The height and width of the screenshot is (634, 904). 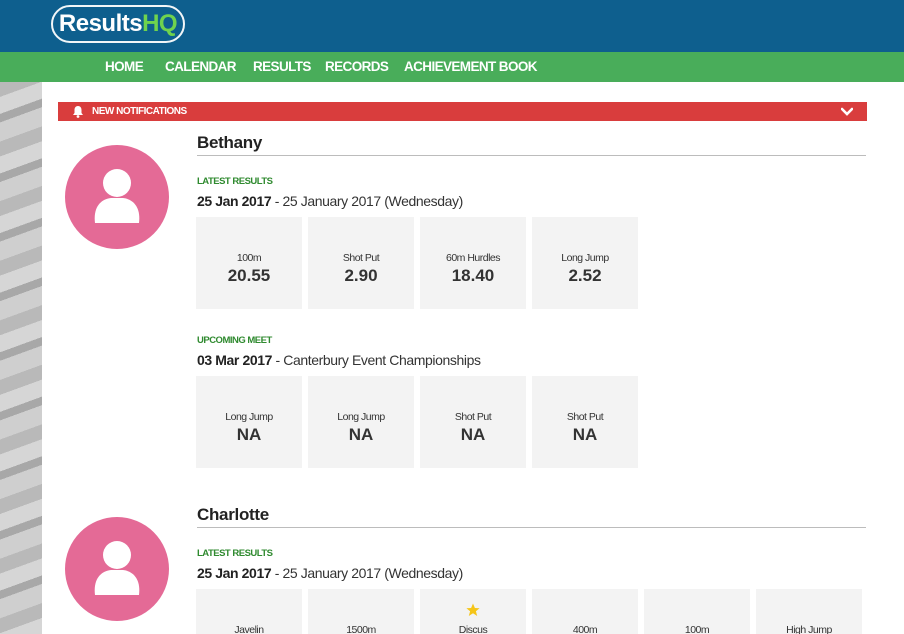 What do you see at coordinates (124, 67) in the screenshot?
I see `nav-home: HOME` at bounding box center [124, 67].